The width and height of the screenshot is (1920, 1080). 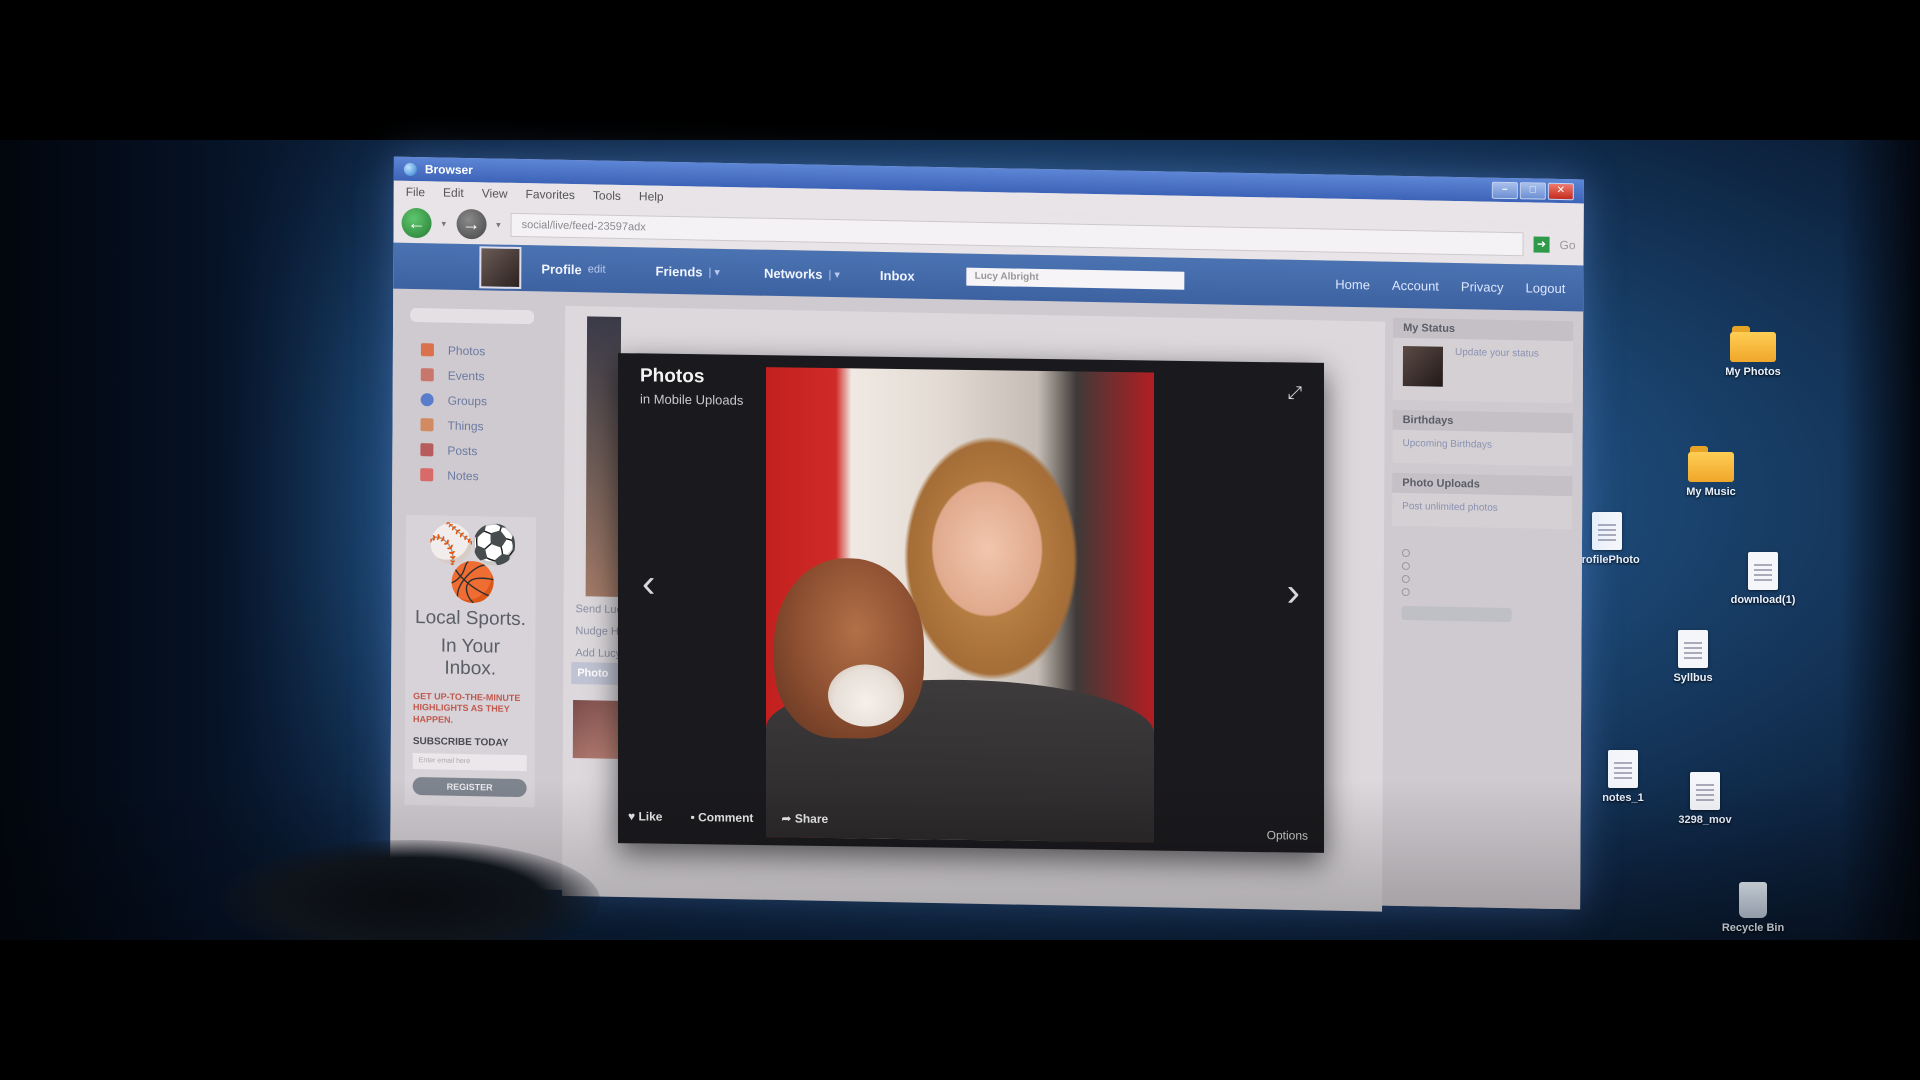 What do you see at coordinates (603, 456) in the screenshot?
I see `profile-photo` at bounding box center [603, 456].